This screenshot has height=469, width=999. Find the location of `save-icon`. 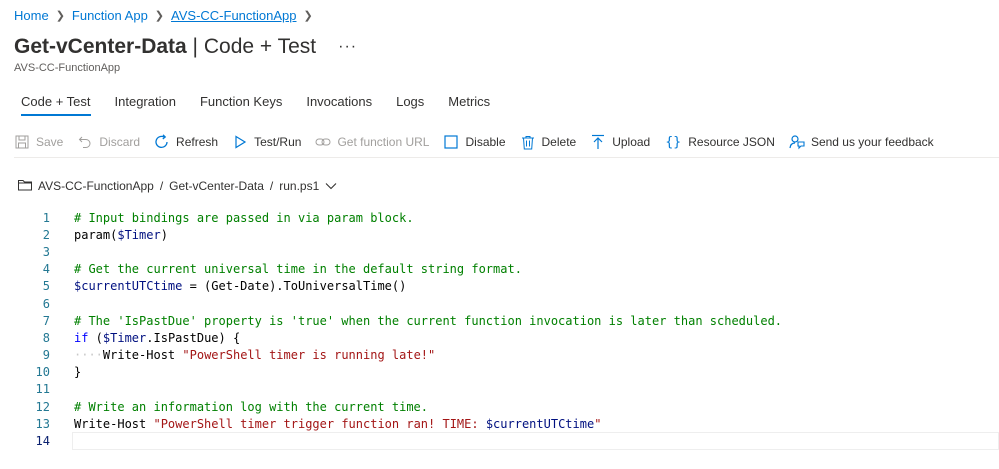

save-icon is located at coordinates (22, 142).